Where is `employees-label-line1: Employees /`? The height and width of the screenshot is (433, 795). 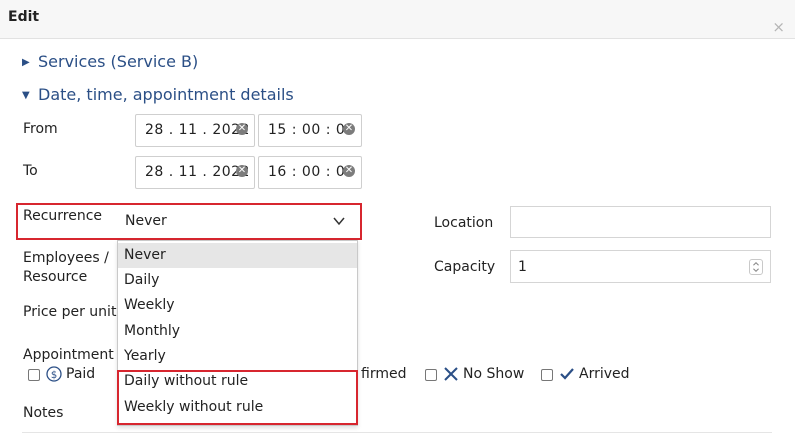 employees-label-line1: Employees / is located at coordinates (66, 258).